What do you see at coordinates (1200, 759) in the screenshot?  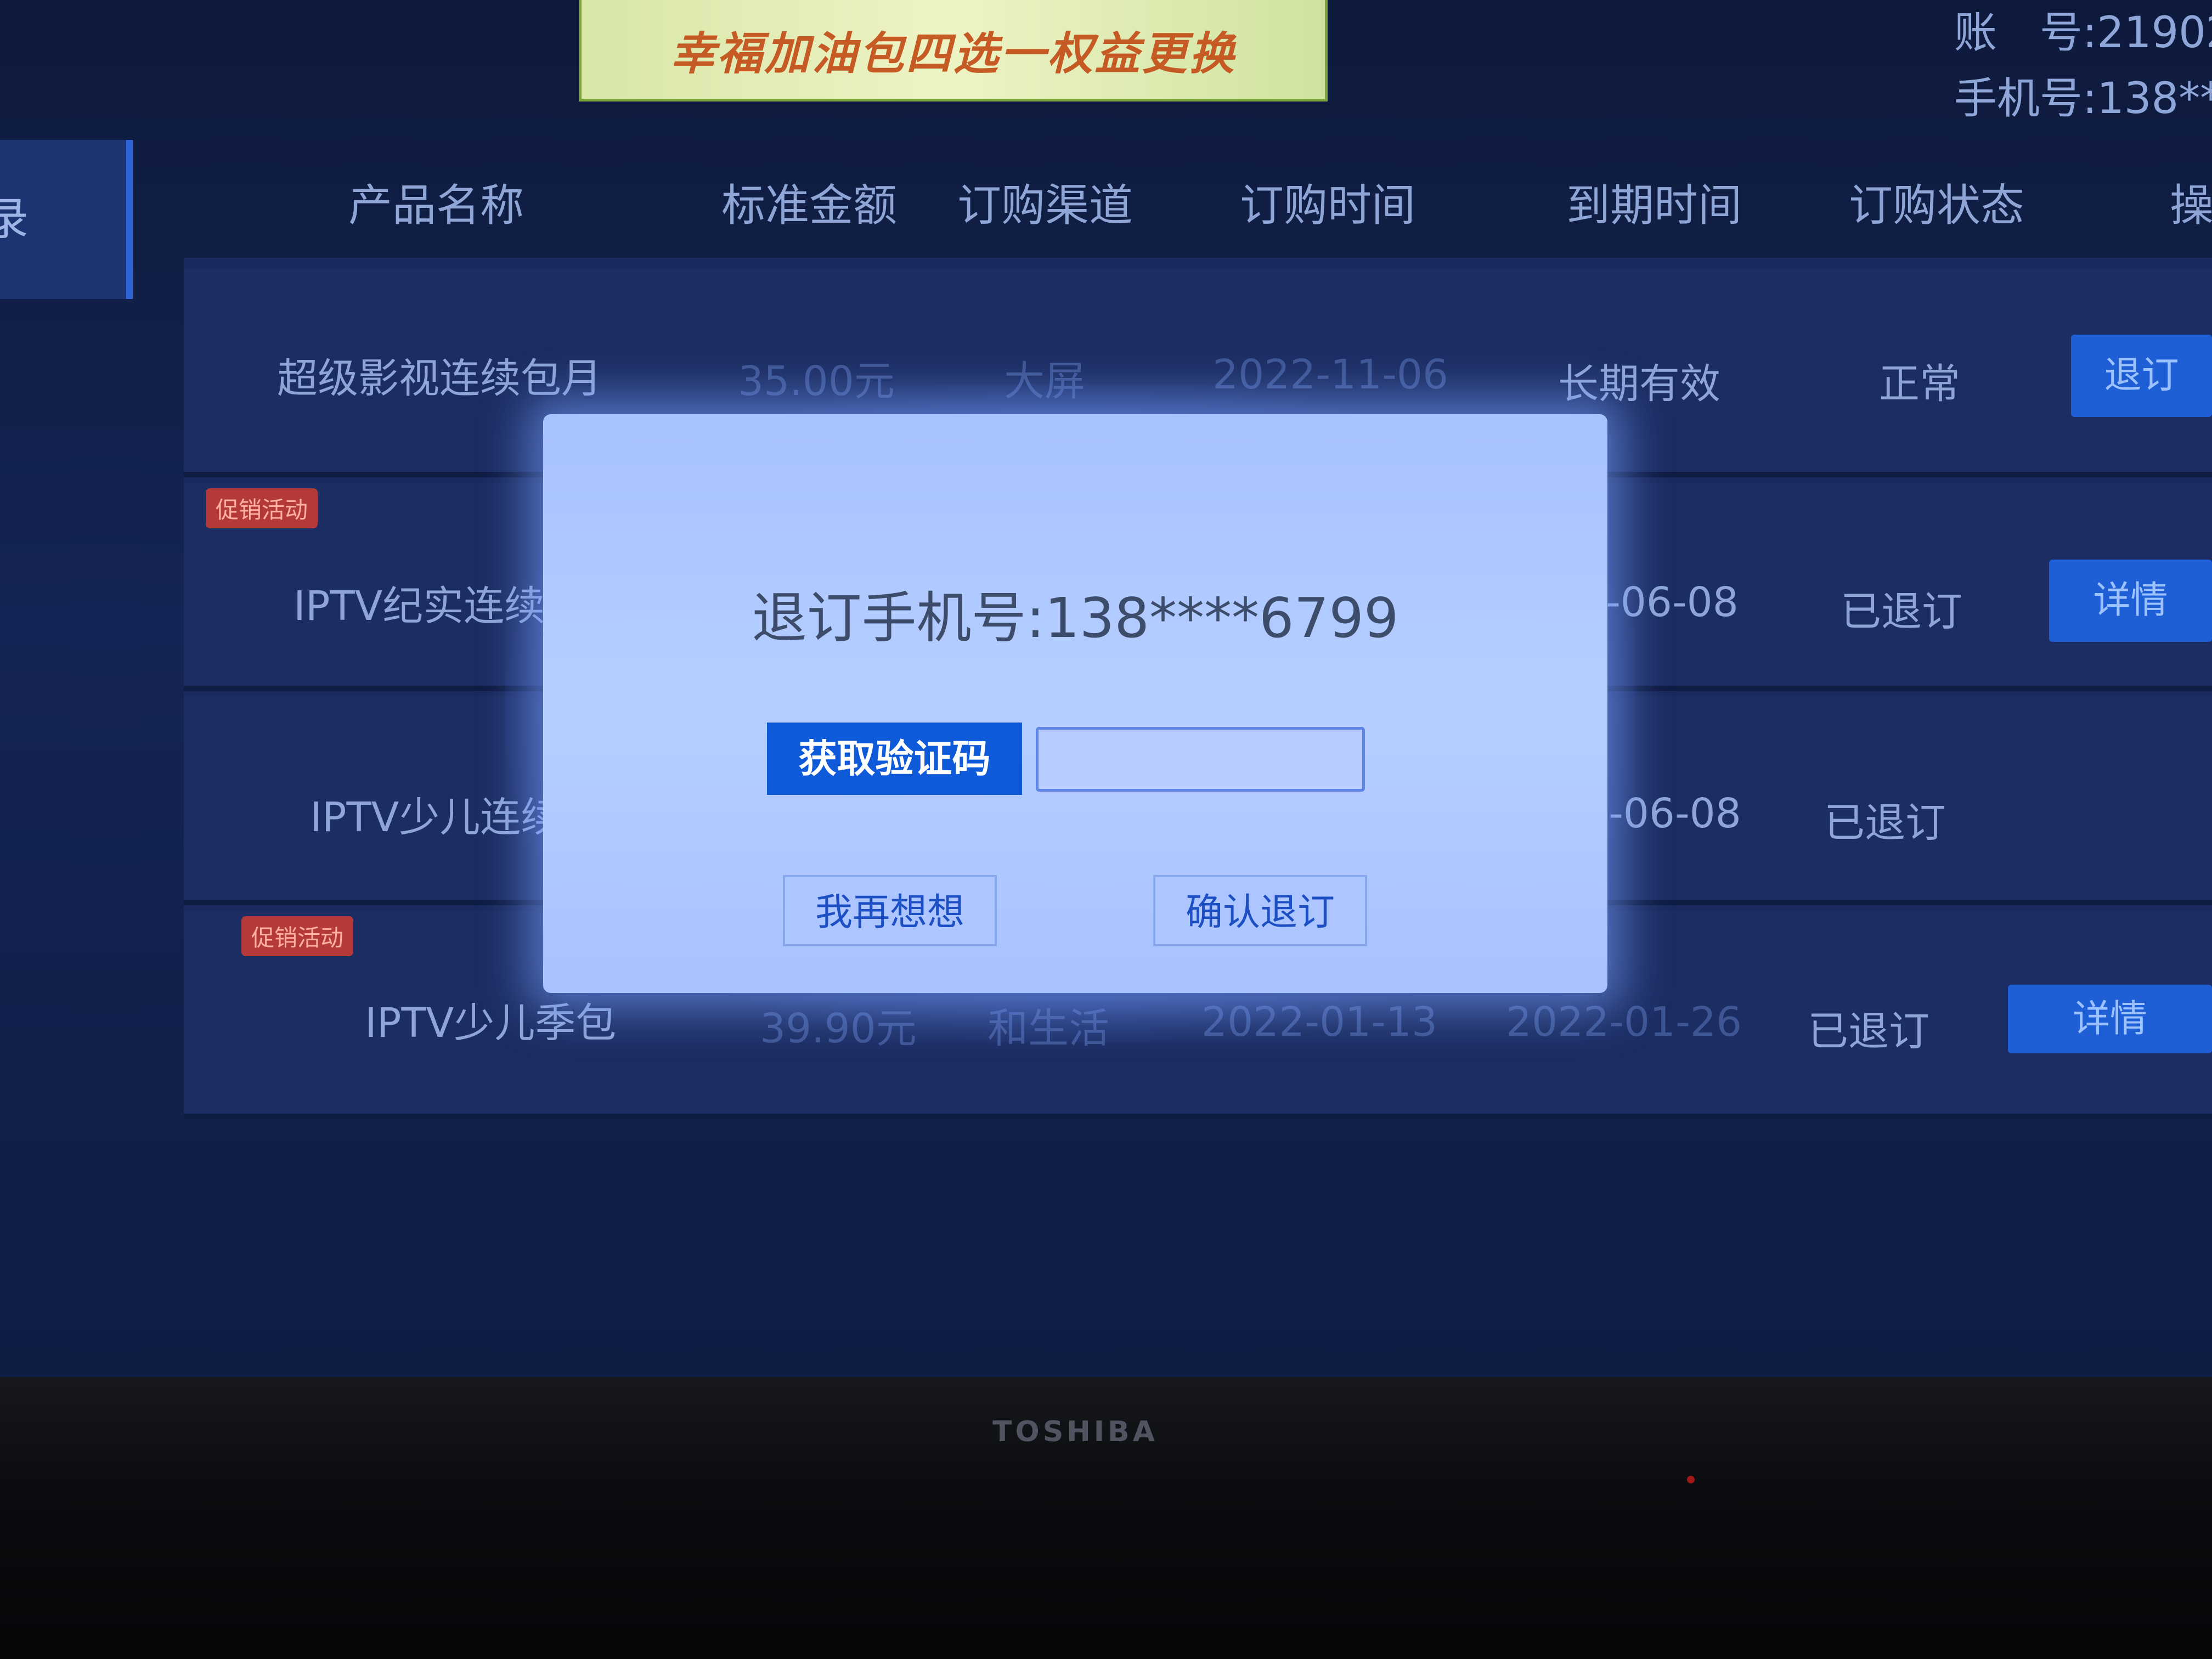 I see `verification-code-input` at bounding box center [1200, 759].